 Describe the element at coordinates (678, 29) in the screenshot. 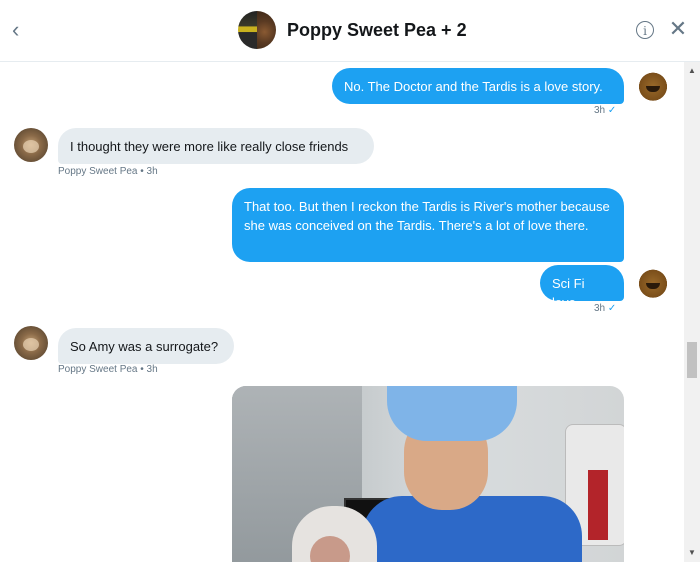

I see `close-icon: ✕` at that location.